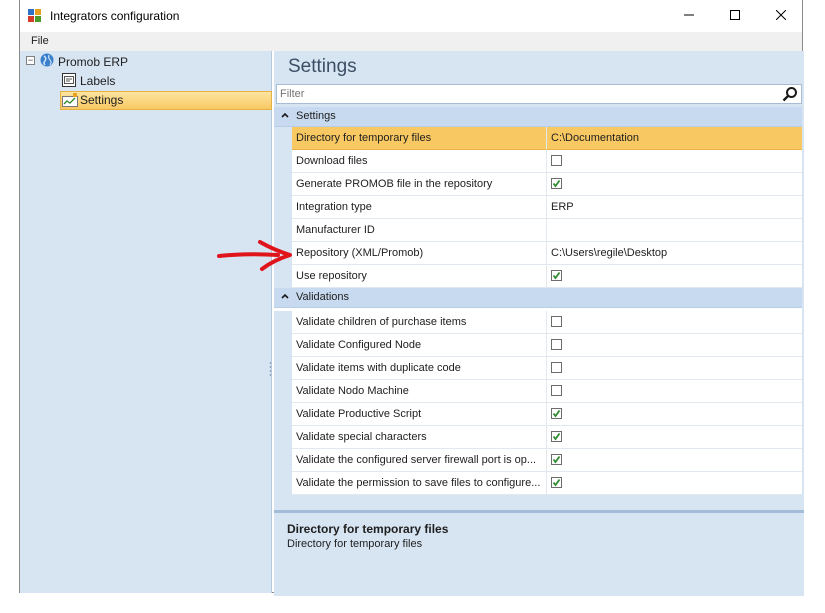 This screenshot has width=825, height=613. I want to click on property-name: Use repository, so click(419, 276).